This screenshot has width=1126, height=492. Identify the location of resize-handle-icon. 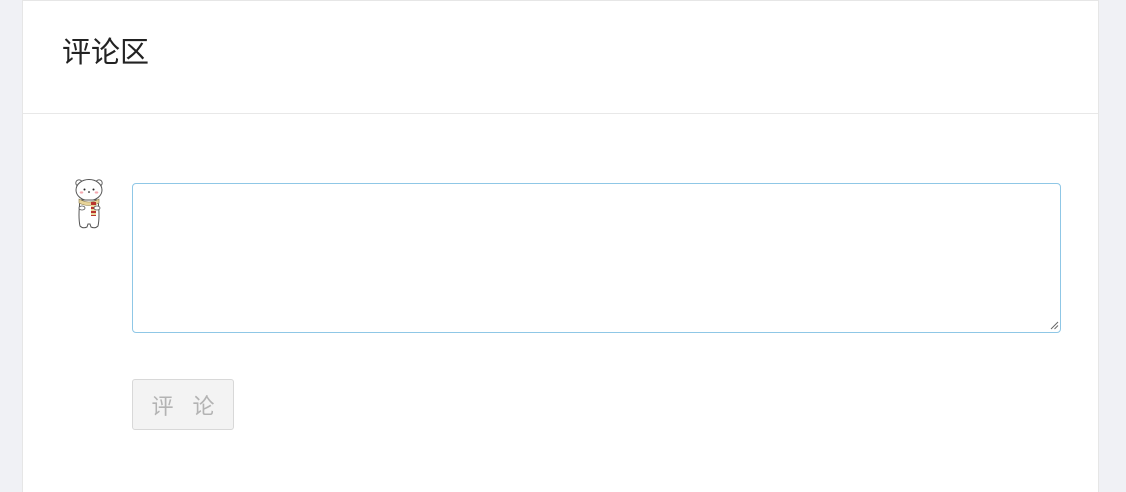
(1054, 325).